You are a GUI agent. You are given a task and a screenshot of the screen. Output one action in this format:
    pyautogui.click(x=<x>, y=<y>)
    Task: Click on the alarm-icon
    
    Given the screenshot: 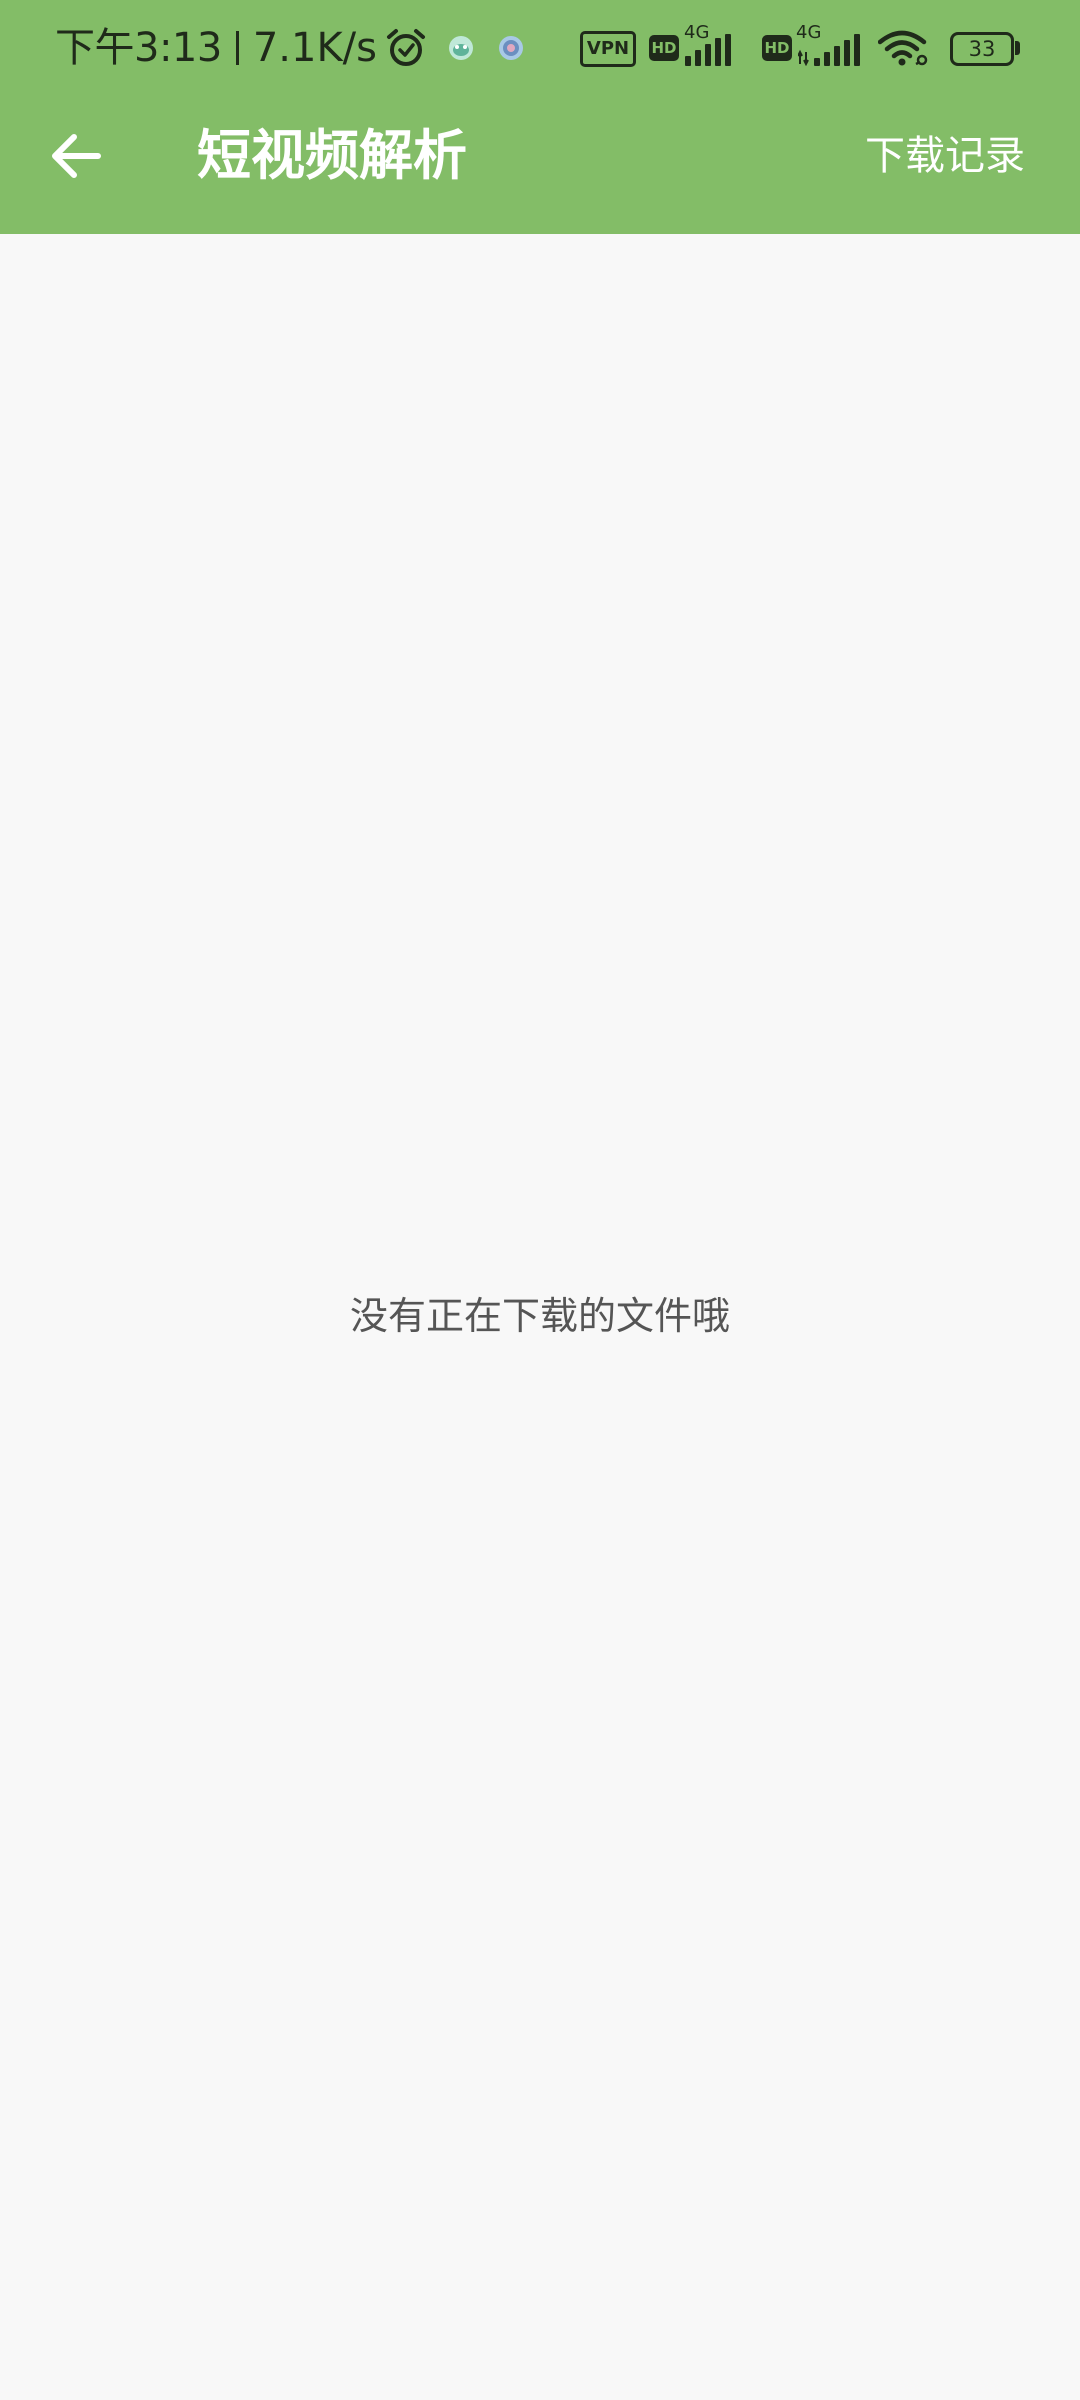 What is the action you would take?
    pyautogui.click(x=406, y=48)
    